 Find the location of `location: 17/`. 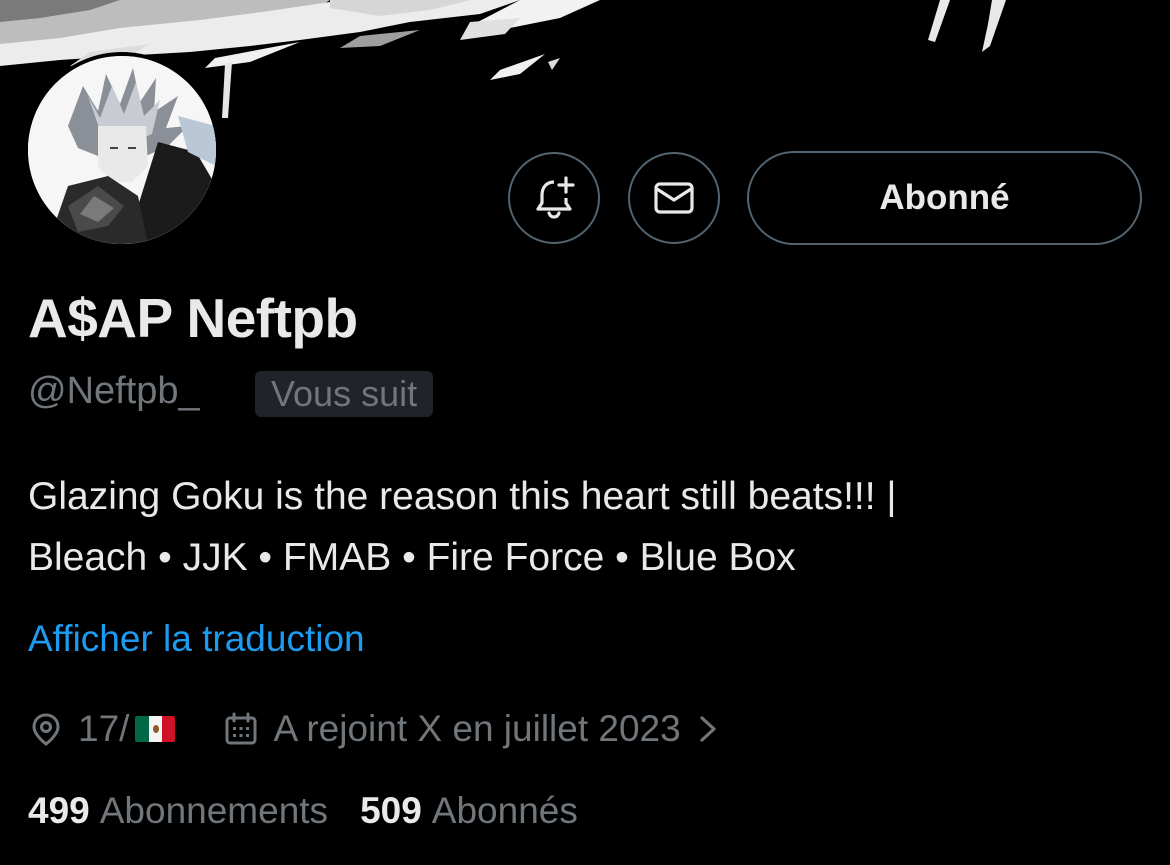

location: 17/ is located at coordinates (102, 729).